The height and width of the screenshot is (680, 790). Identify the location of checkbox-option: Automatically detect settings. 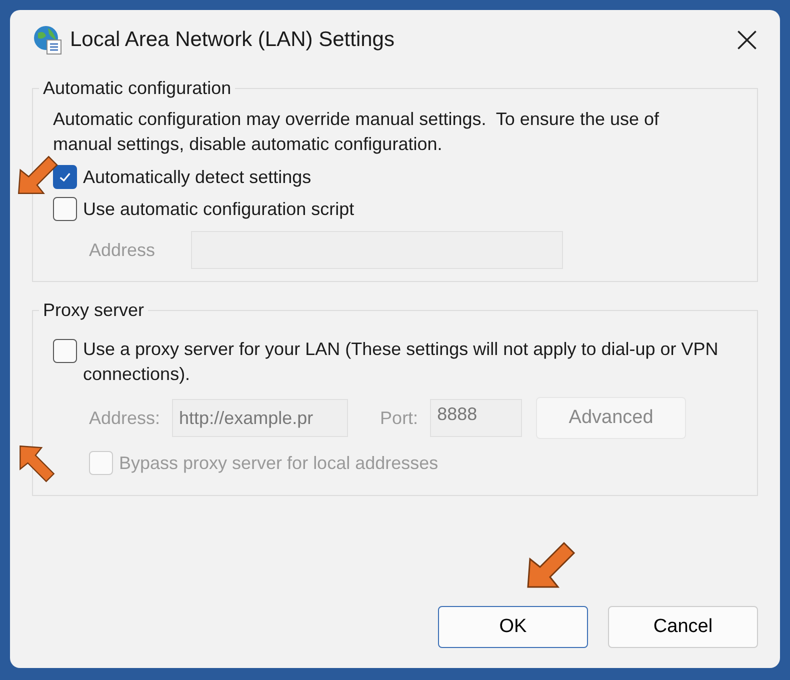
(182, 177).